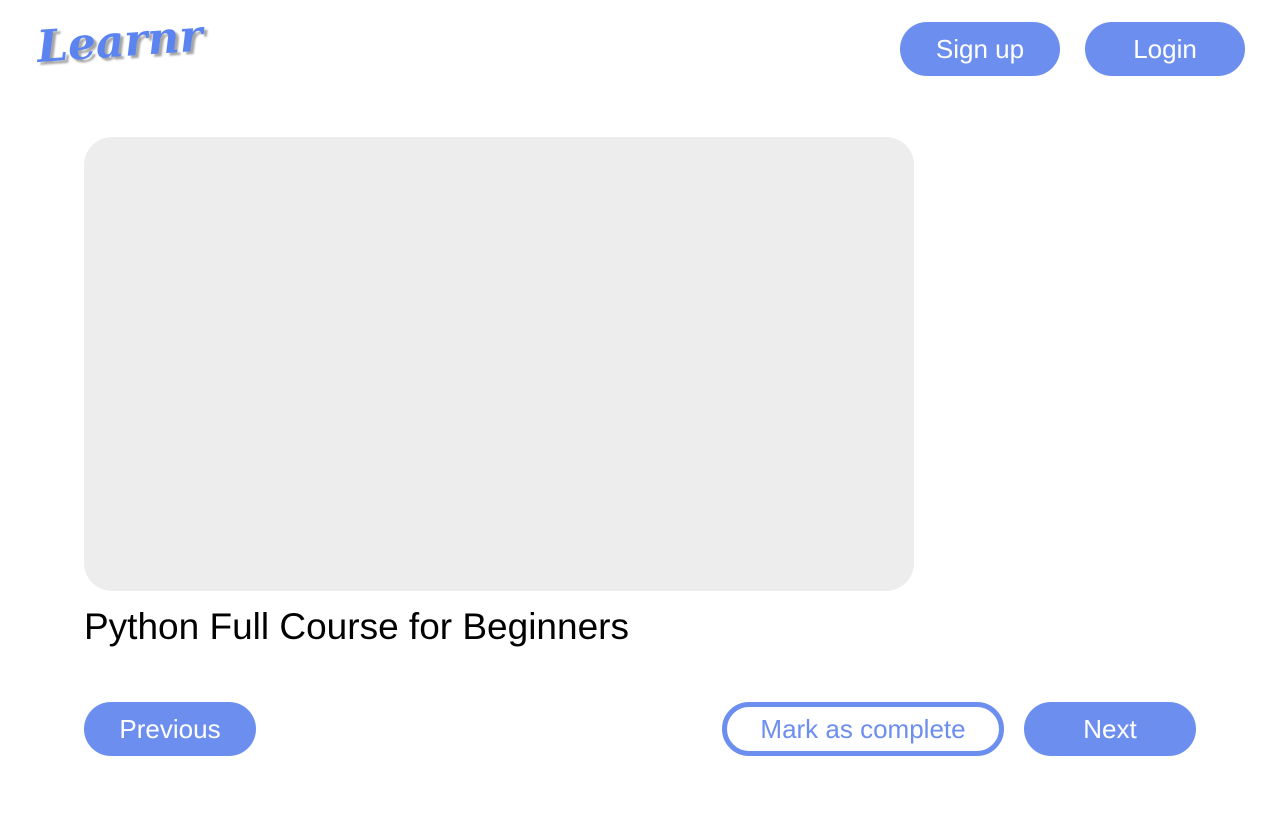 Image resolution: width=1280 pixels, height=832 pixels. Describe the element at coordinates (170, 729) in the screenshot. I see `previous-button: Previous` at that location.